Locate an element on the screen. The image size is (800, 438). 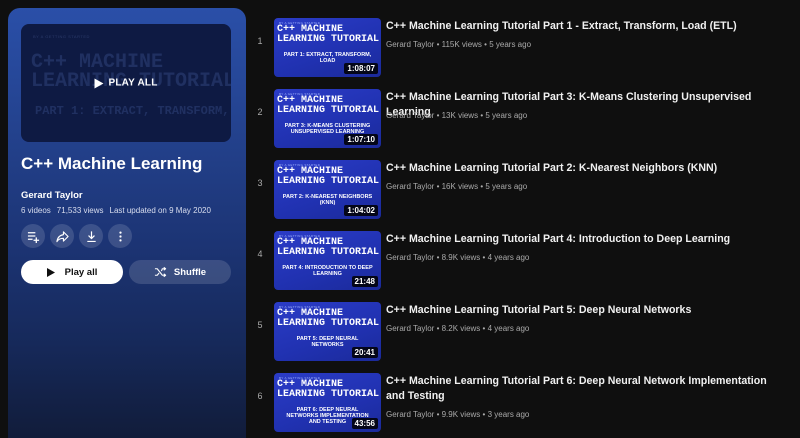
video-views: 16K views is located at coordinates (460, 186).